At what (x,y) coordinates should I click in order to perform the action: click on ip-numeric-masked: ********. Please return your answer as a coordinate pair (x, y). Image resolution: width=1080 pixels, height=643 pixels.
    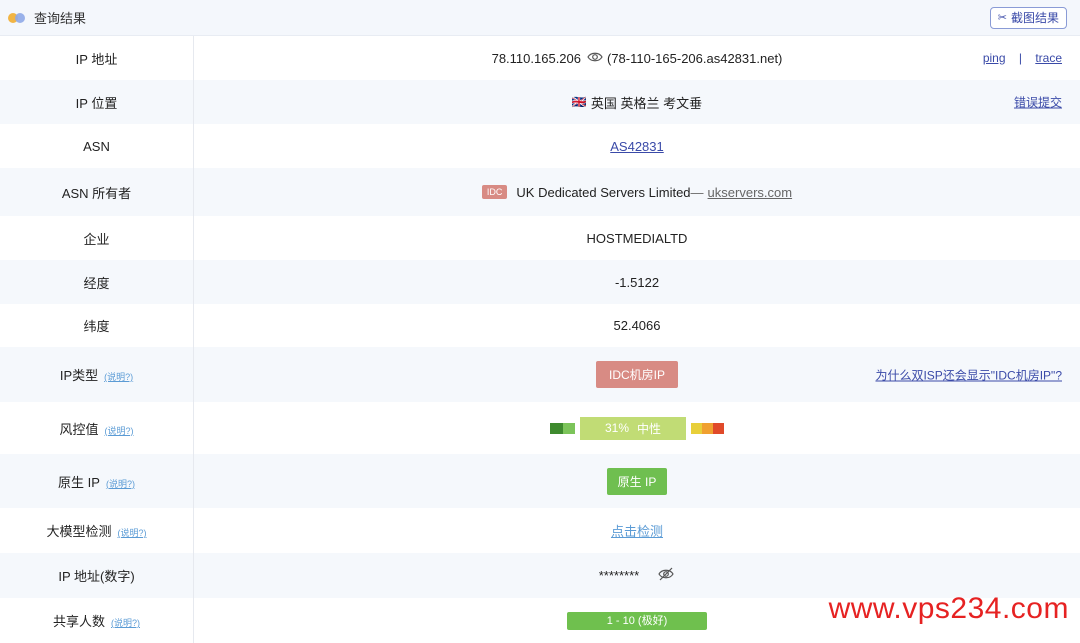
    Looking at the image, I should click on (619, 575).